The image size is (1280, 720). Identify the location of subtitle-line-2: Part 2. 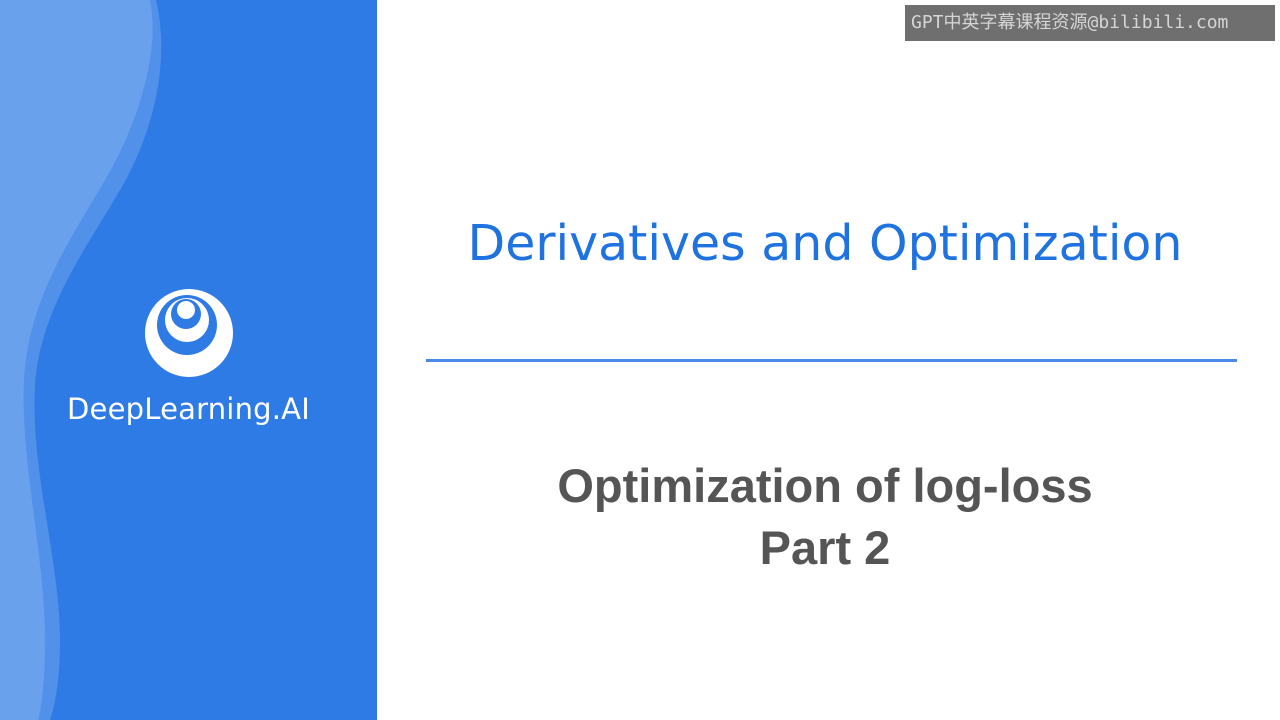
(825, 547).